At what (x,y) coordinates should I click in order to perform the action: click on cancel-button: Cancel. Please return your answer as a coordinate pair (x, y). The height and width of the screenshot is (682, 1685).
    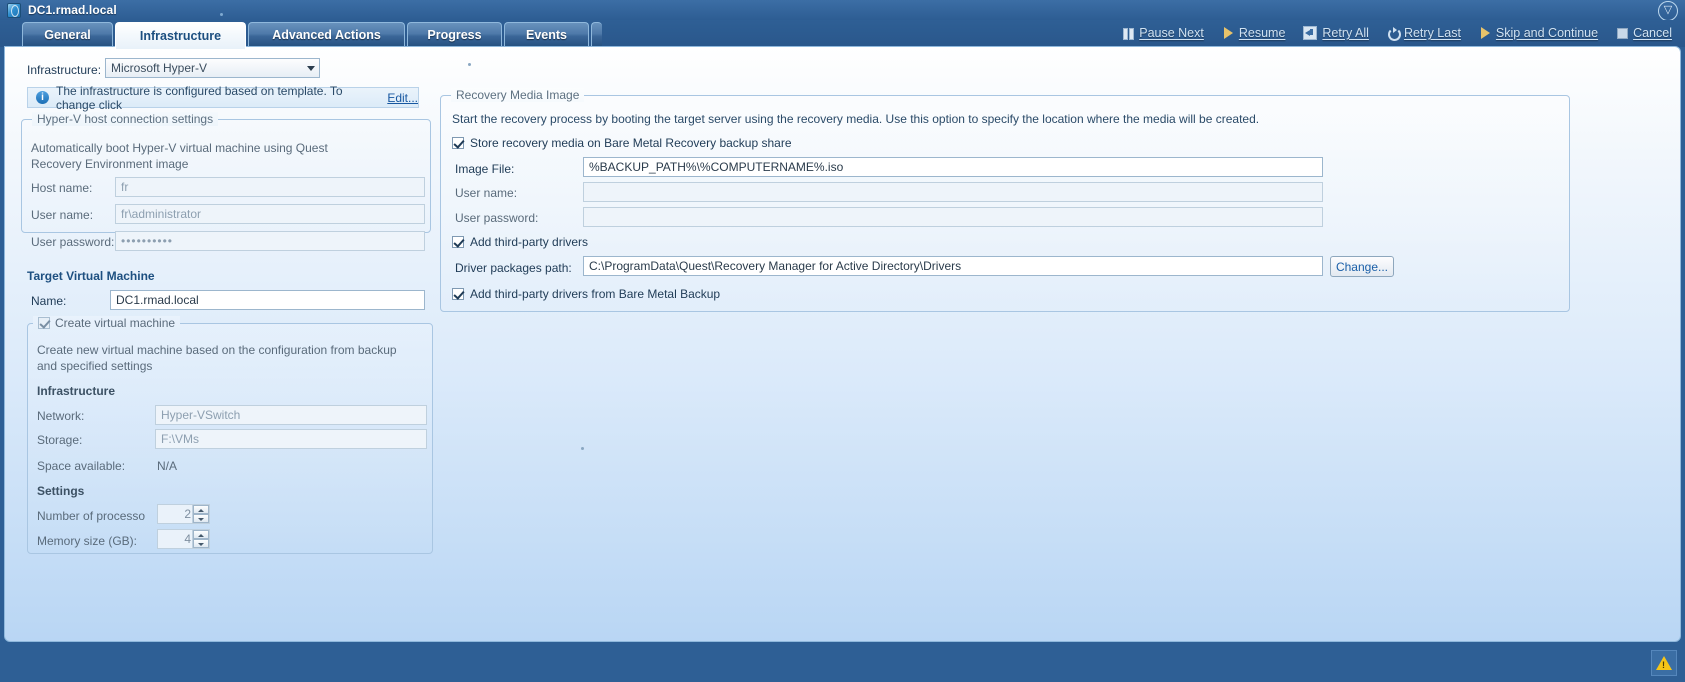
    Looking at the image, I should click on (1644, 33).